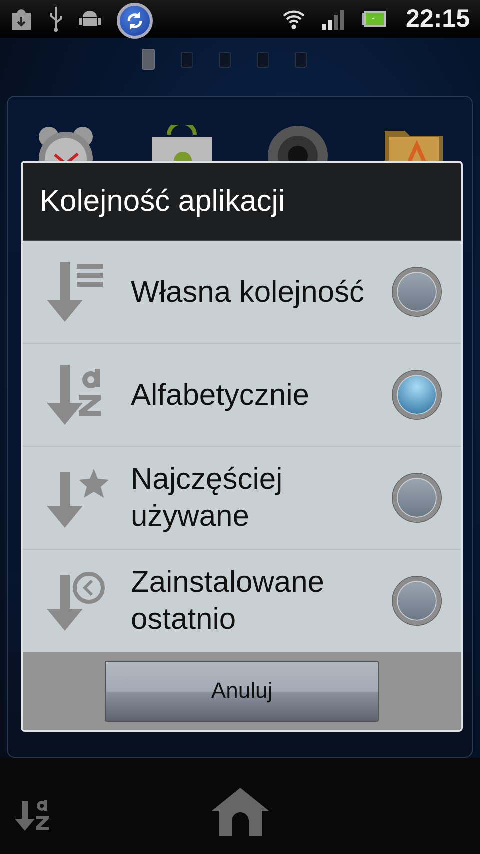 Image resolution: width=480 pixels, height=854 pixels. I want to click on sort-alphabetical-icon, so click(32, 816).